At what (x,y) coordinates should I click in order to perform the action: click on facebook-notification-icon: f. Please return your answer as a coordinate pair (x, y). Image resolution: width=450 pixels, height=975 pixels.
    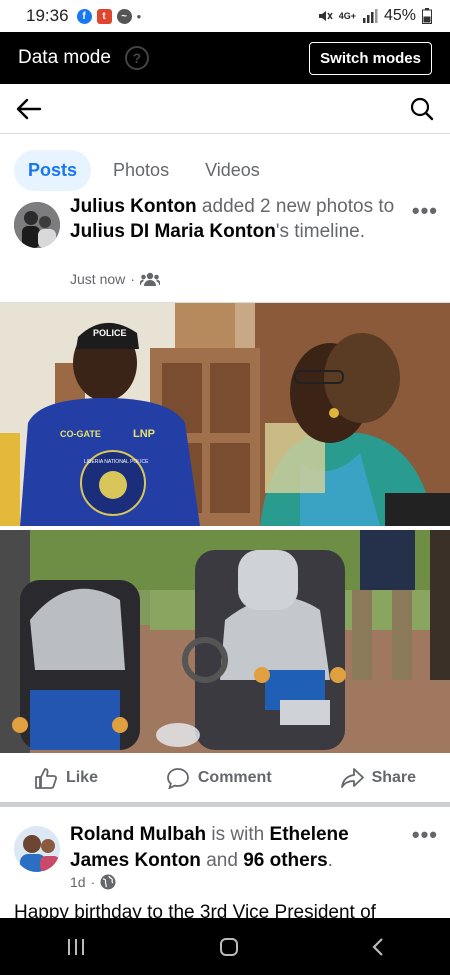
    Looking at the image, I should click on (84, 16).